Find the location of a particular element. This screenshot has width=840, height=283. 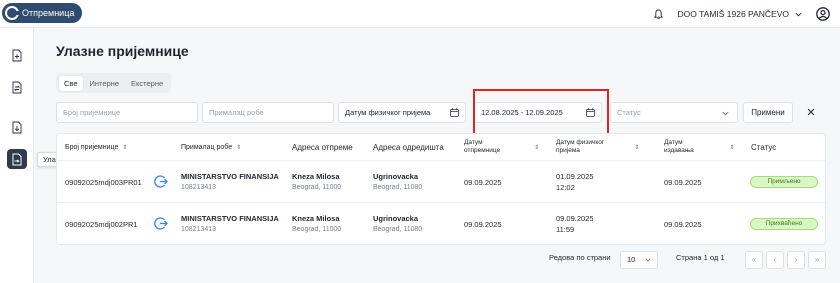

document-plus-icon is located at coordinates (17, 55).